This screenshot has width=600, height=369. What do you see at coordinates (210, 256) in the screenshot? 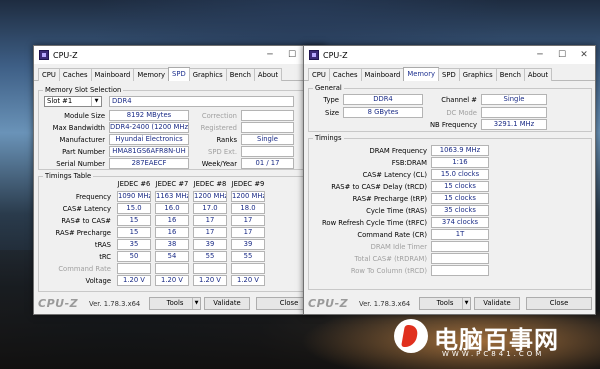
I see `timing-cell: 55` at bounding box center [210, 256].